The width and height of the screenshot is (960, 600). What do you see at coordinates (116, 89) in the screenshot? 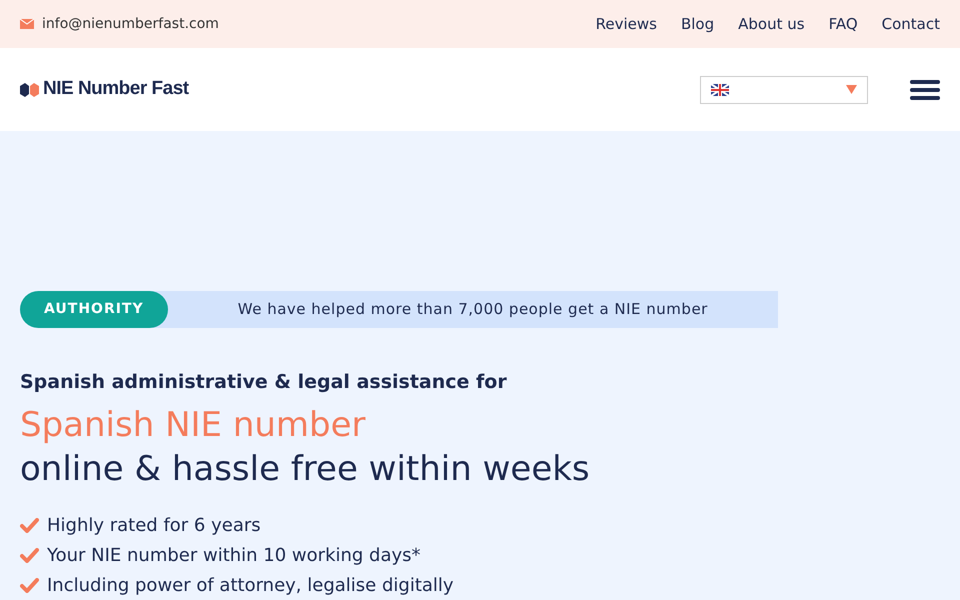
I see `logo-text: NIE Number Fast` at bounding box center [116, 89].